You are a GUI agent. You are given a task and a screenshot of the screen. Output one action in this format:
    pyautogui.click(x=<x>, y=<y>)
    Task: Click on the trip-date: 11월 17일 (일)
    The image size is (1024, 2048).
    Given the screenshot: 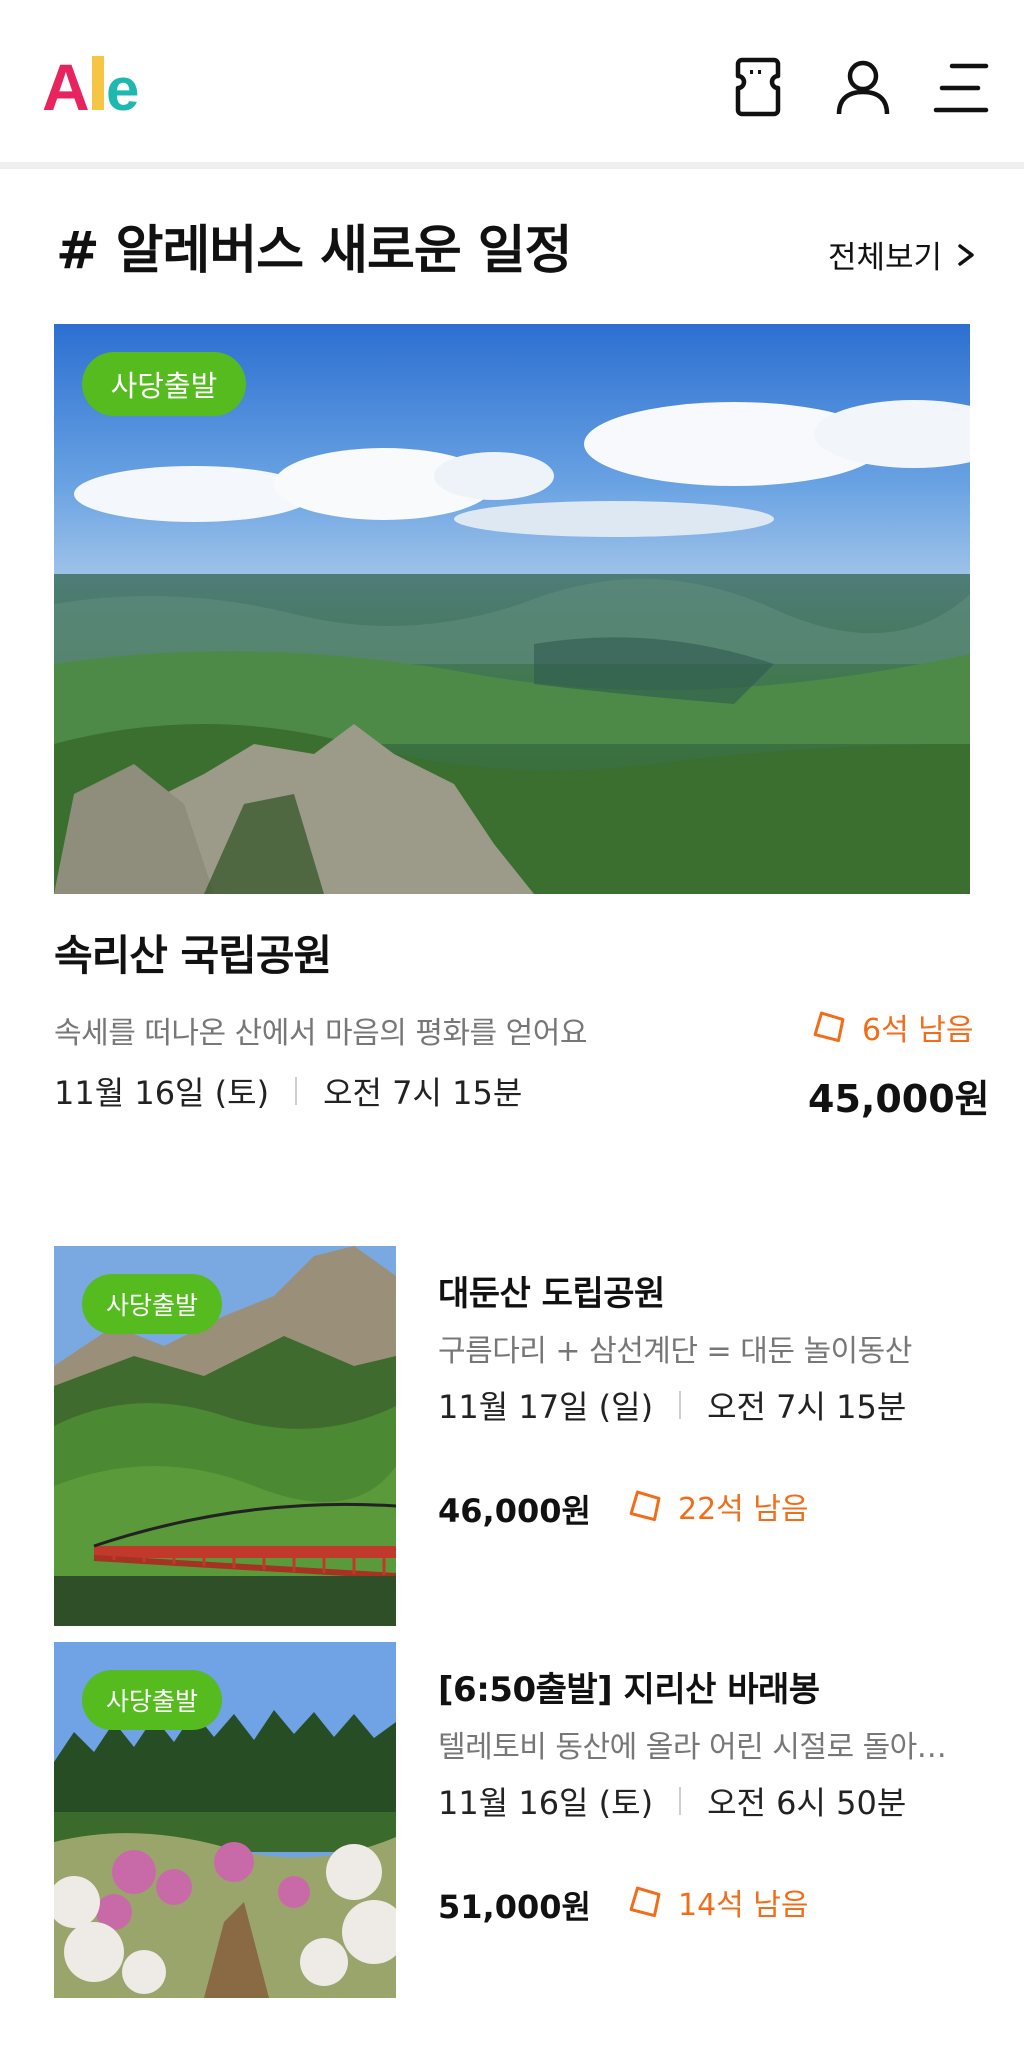 What is the action you would take?
    pyautogui.click(x=546, y=1407)
    